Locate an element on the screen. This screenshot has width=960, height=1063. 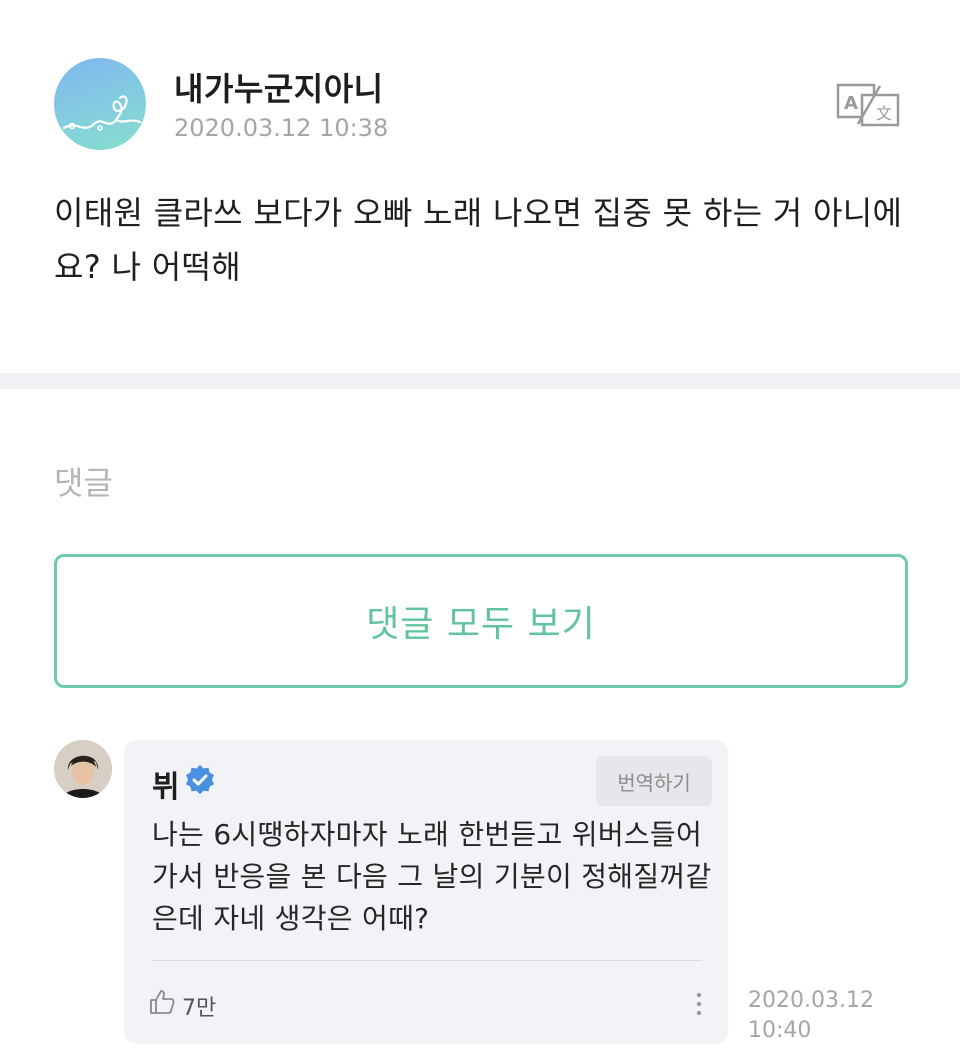
author-name: 내가누군지아니 is located at coordinates (279, 87).